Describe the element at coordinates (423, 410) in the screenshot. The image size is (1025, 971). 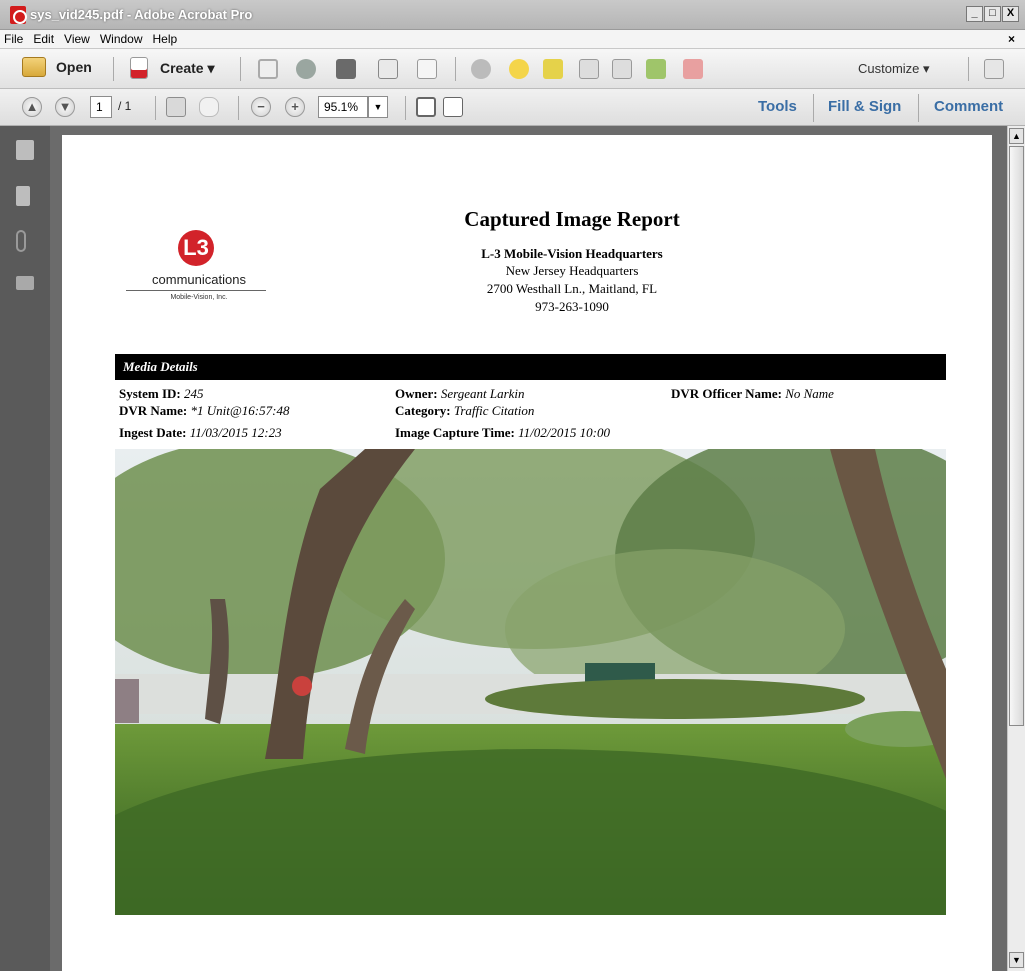
I see `category-label: Category:` at that location.